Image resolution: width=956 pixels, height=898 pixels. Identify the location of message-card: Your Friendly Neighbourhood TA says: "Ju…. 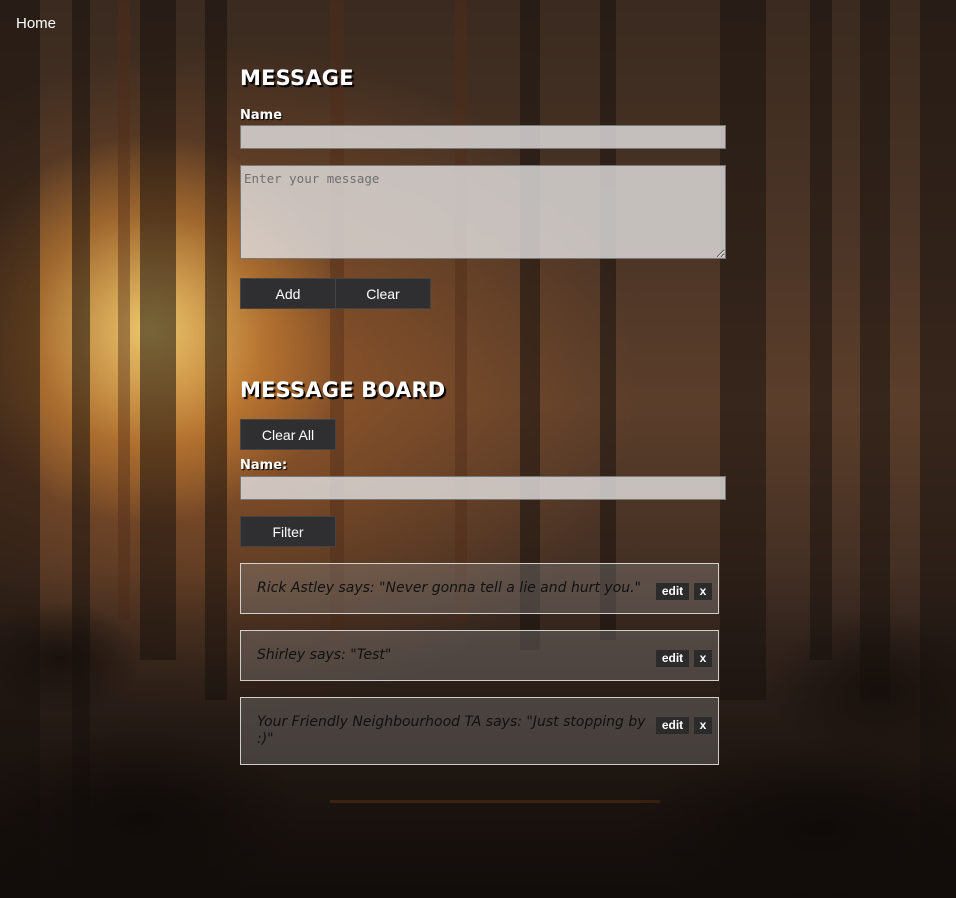
(479, 731).